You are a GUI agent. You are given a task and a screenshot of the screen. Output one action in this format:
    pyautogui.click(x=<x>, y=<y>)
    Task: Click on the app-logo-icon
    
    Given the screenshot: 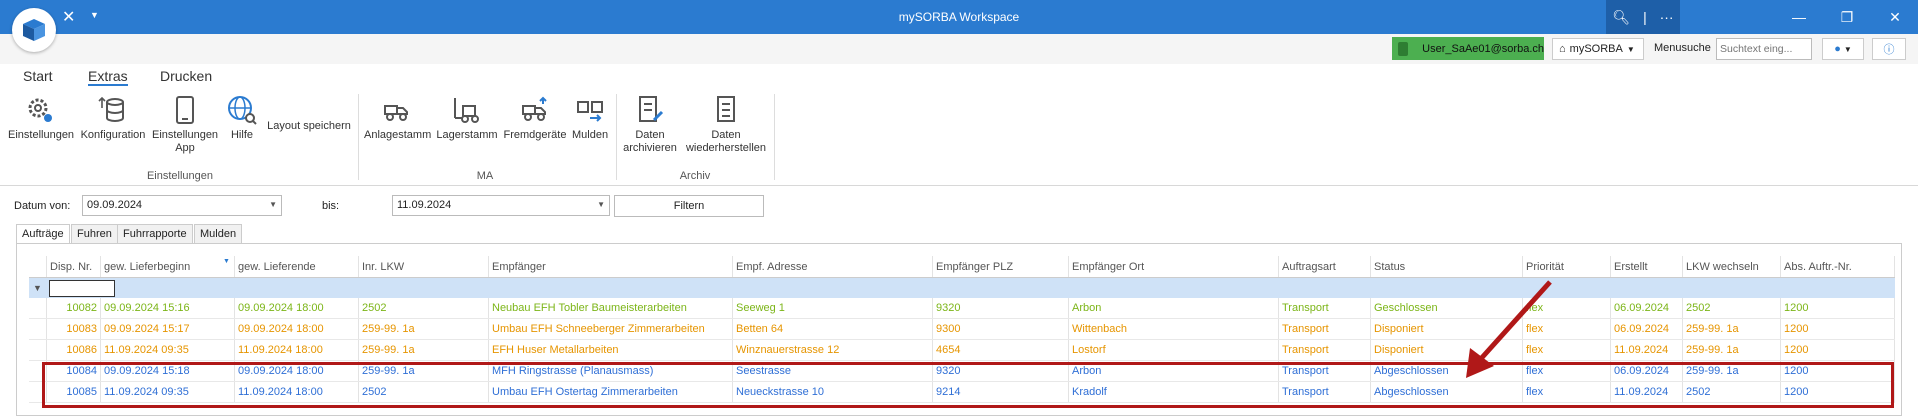 What is the action you would take?
    pyautogui.click(x=34, y=30)
    